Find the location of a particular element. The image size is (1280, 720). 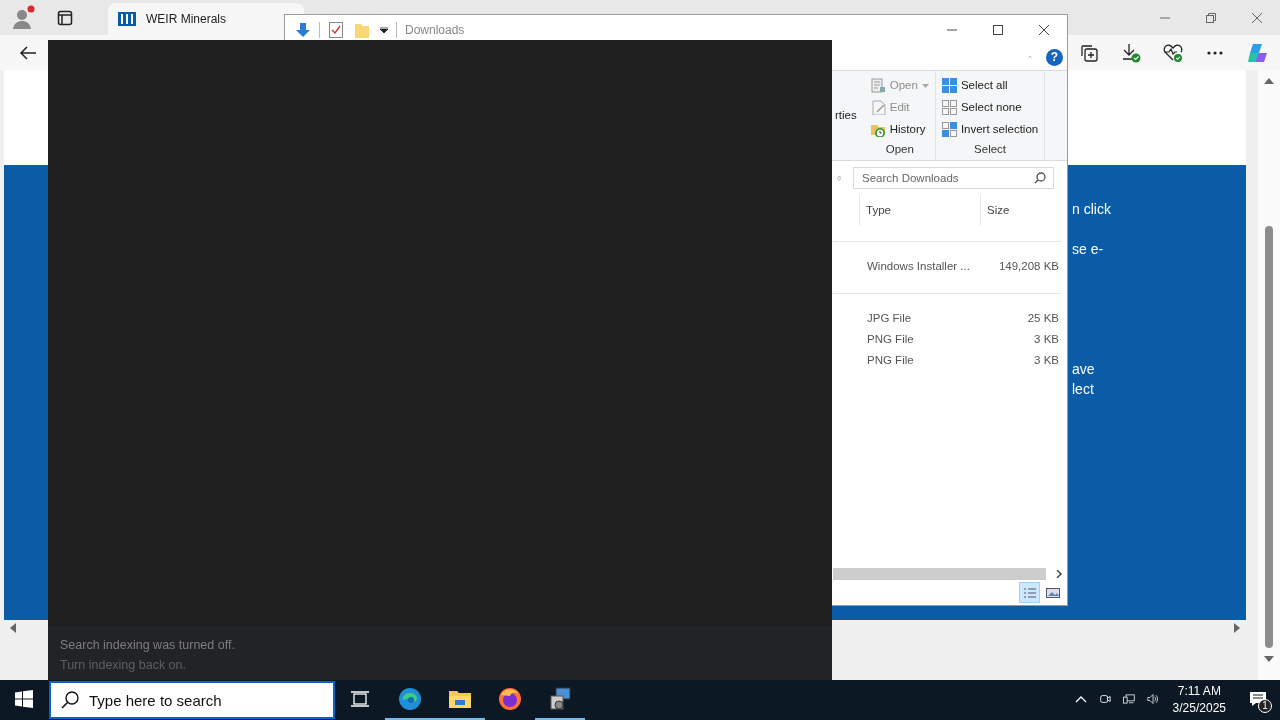

collections-icon is located at coordinates (1089, 52).